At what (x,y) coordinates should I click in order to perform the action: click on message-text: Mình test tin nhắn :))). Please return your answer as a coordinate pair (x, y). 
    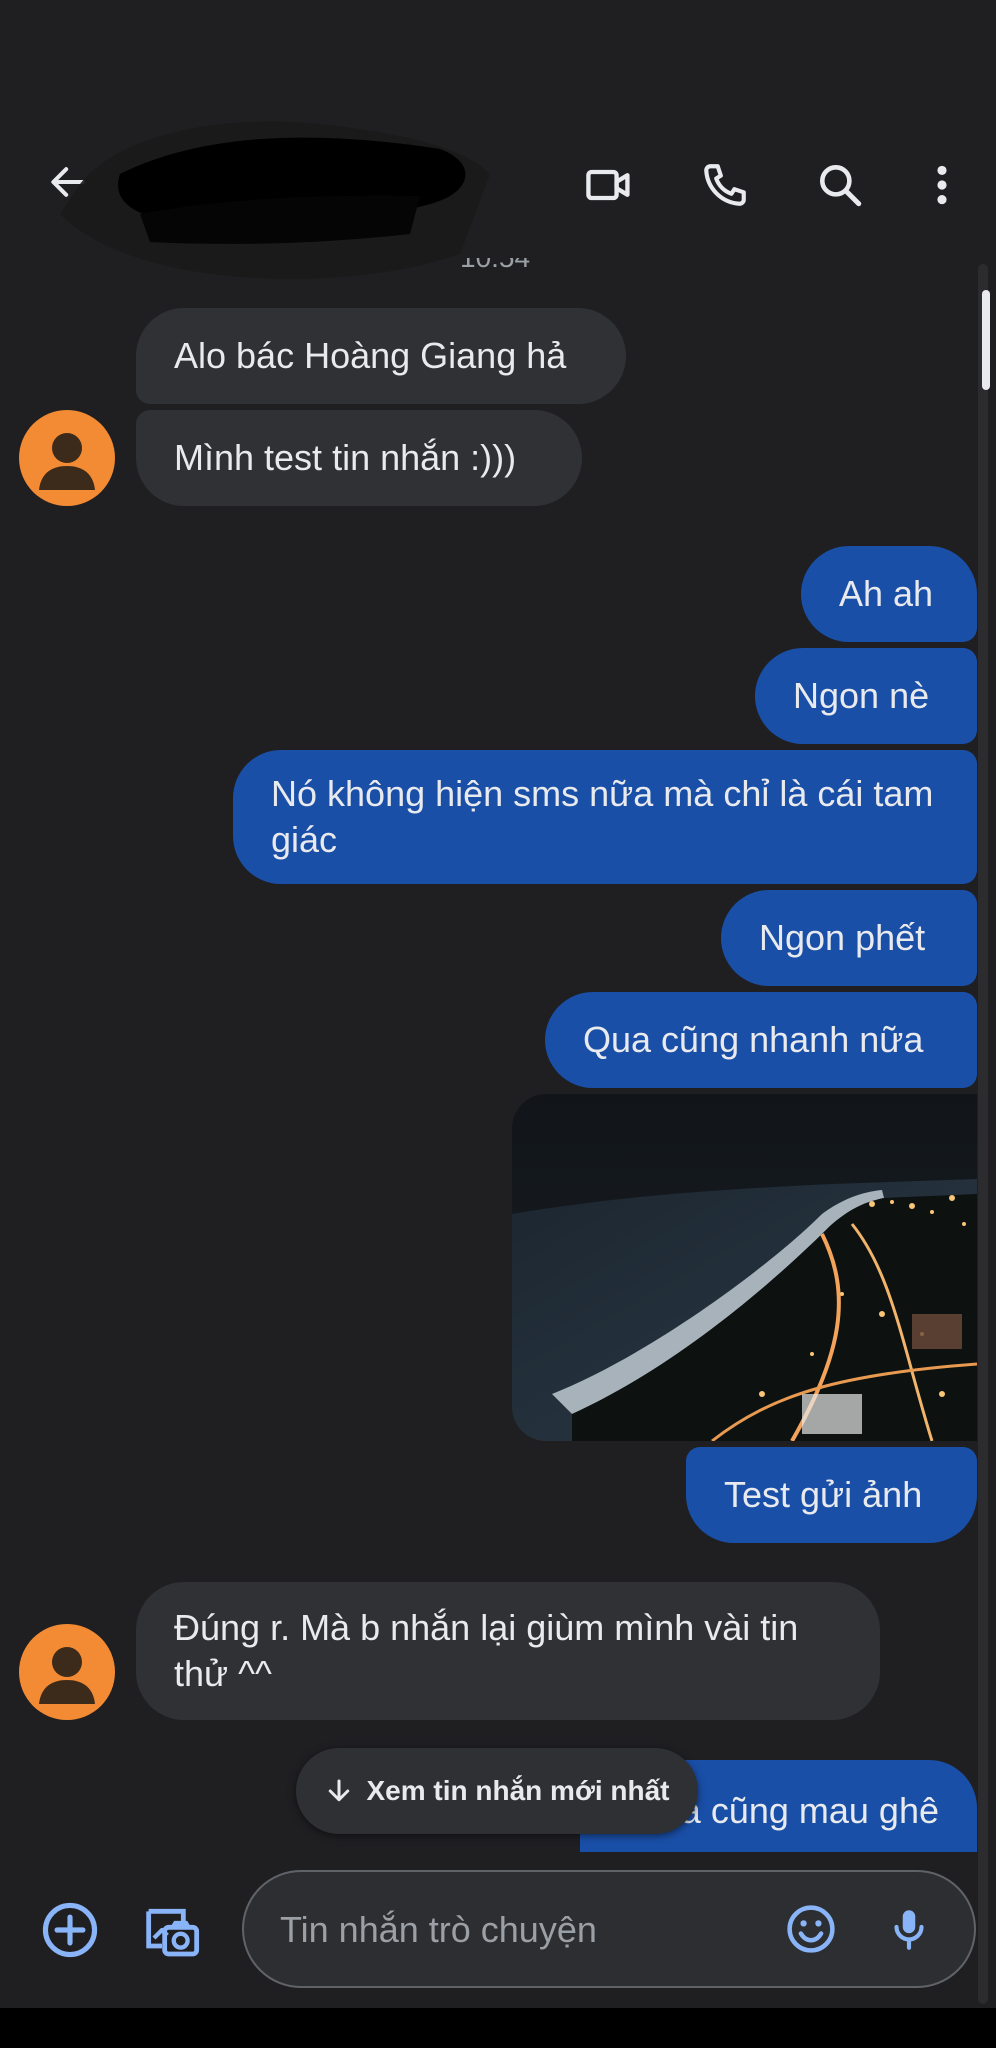
    Looking at the image, I should click on (345, 457).